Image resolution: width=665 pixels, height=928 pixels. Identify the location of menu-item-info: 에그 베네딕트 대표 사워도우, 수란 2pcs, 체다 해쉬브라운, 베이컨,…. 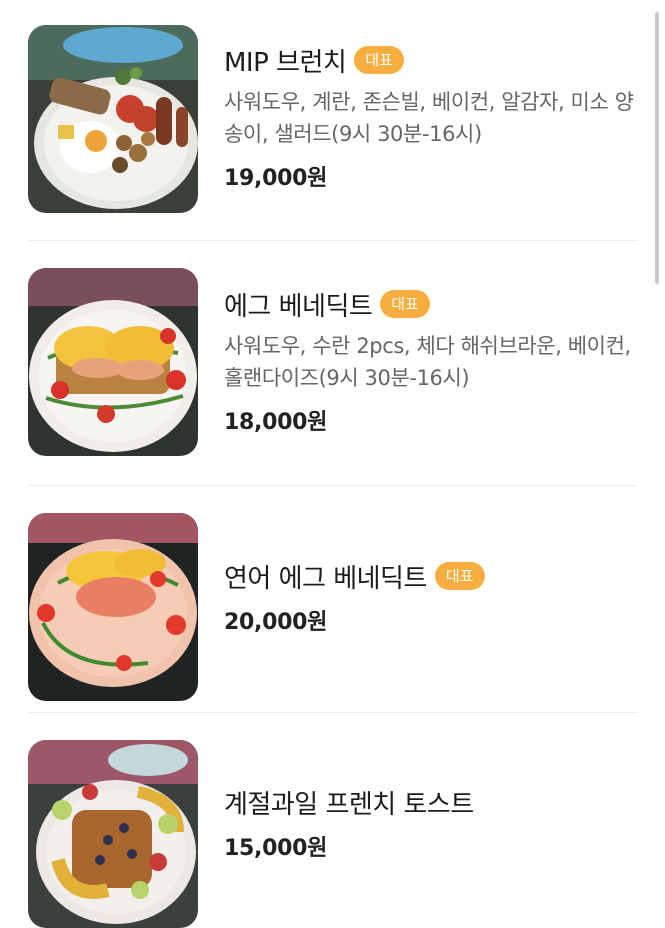
(430, 361).